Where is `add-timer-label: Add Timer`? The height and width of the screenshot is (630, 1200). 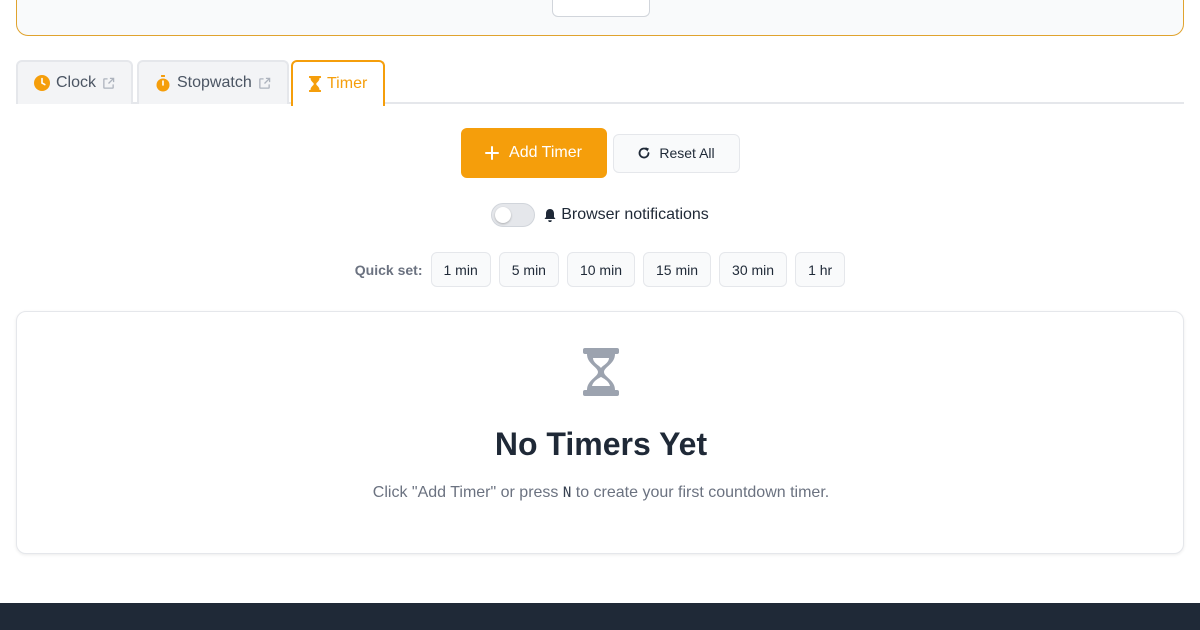 add-timer-label: Add Timer is located at coordinates (545, 152).